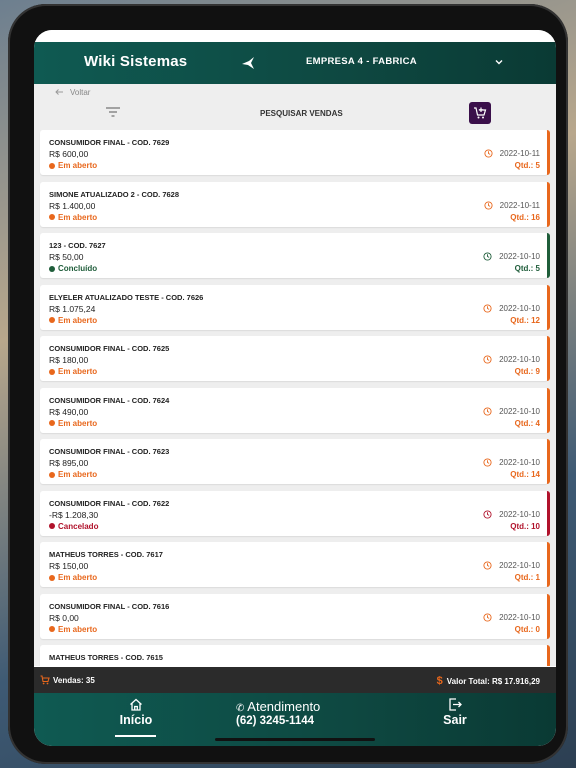  Describe the element at coordinates (69, 411) in the screenshot. I see `sale-amount: R$ 490,00` at that location.